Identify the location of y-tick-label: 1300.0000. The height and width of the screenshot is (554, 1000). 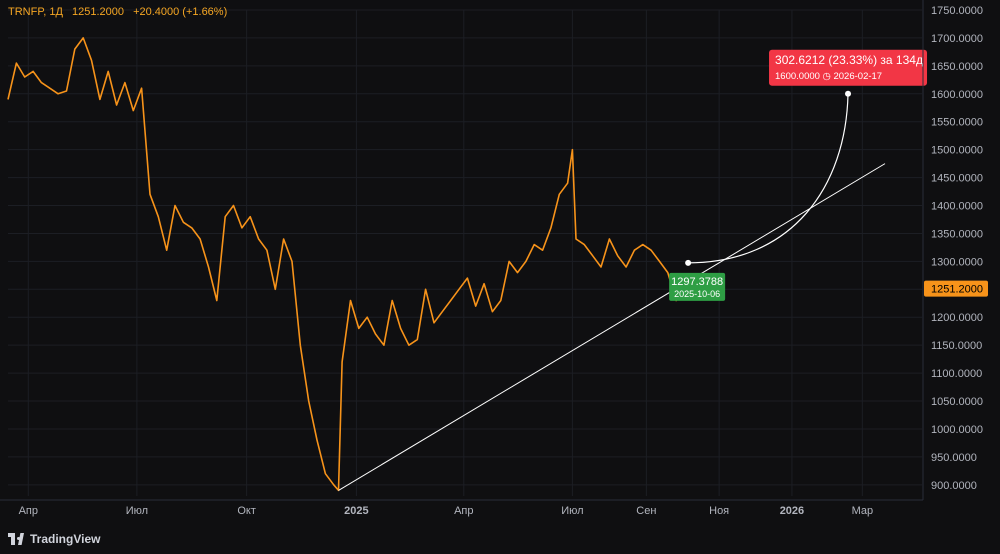
(957, 262).